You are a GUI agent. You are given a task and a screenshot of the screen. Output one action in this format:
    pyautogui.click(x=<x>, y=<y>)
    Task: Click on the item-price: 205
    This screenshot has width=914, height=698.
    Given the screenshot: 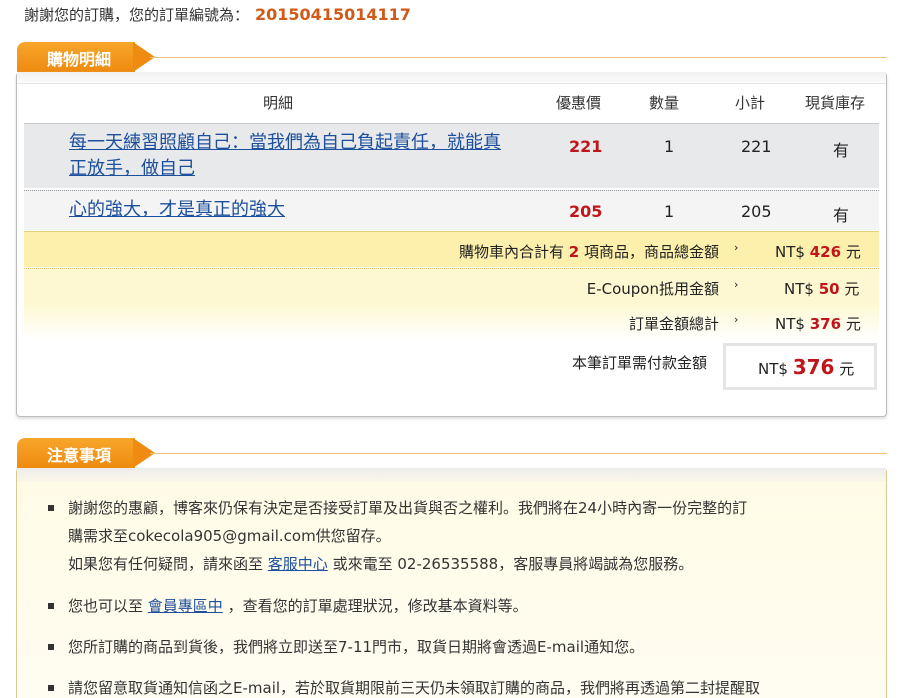 What is the action you would take?
    pyautogui.click(x=586, y=211)
    